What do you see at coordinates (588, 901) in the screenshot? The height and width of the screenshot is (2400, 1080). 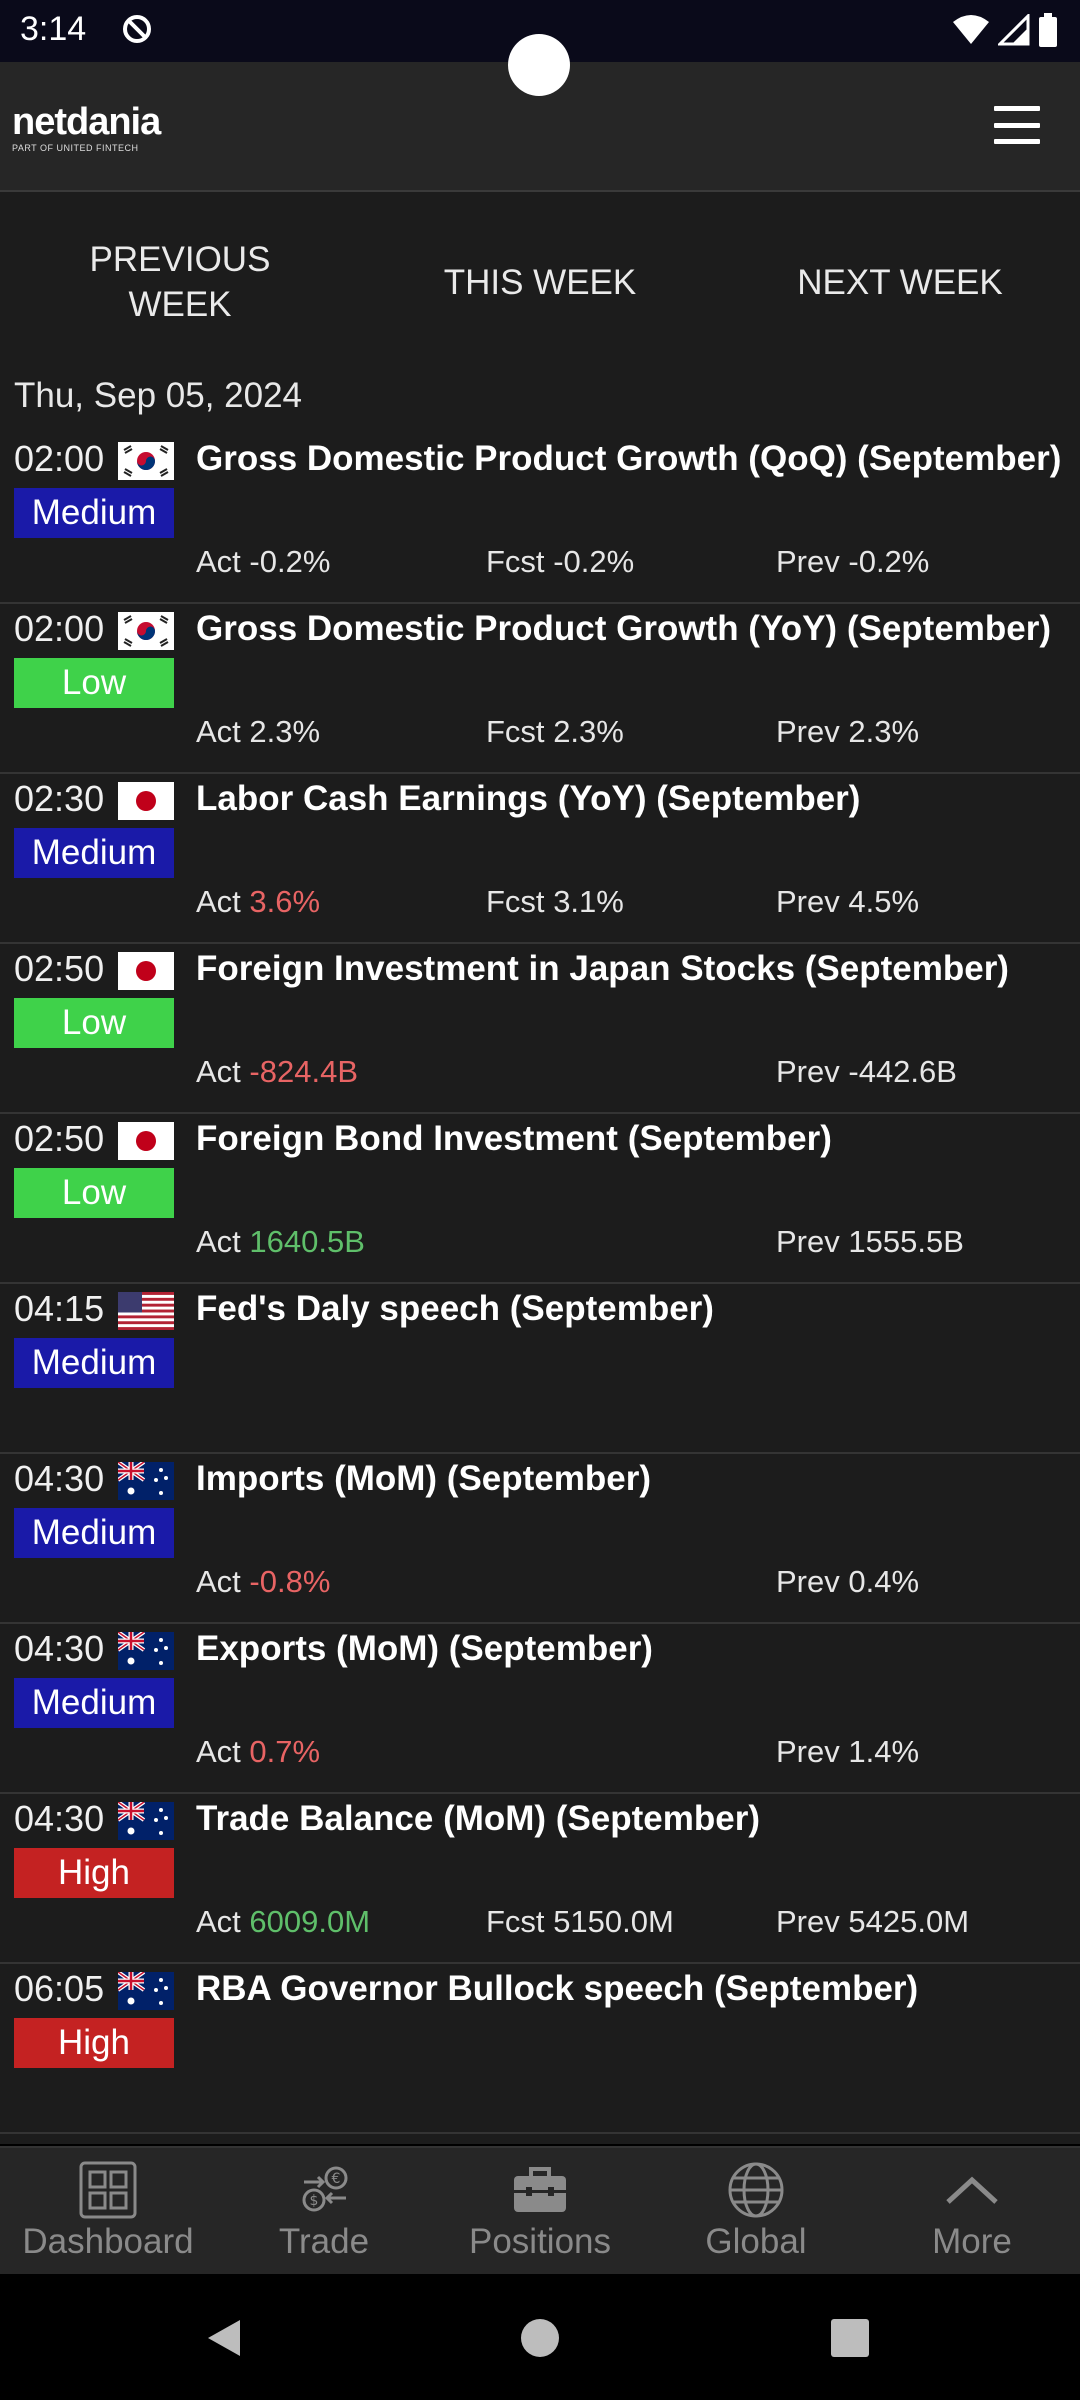 I see `forecast-number: 3.1%` at bounding box center [588, 901].